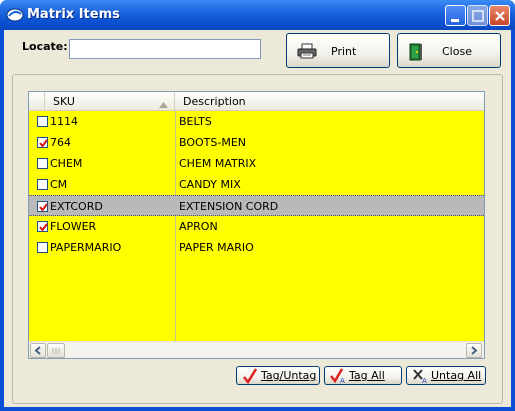 The width and height of the screenshot is (515, 411). I want to click on grip-icon, so click(56, 351).